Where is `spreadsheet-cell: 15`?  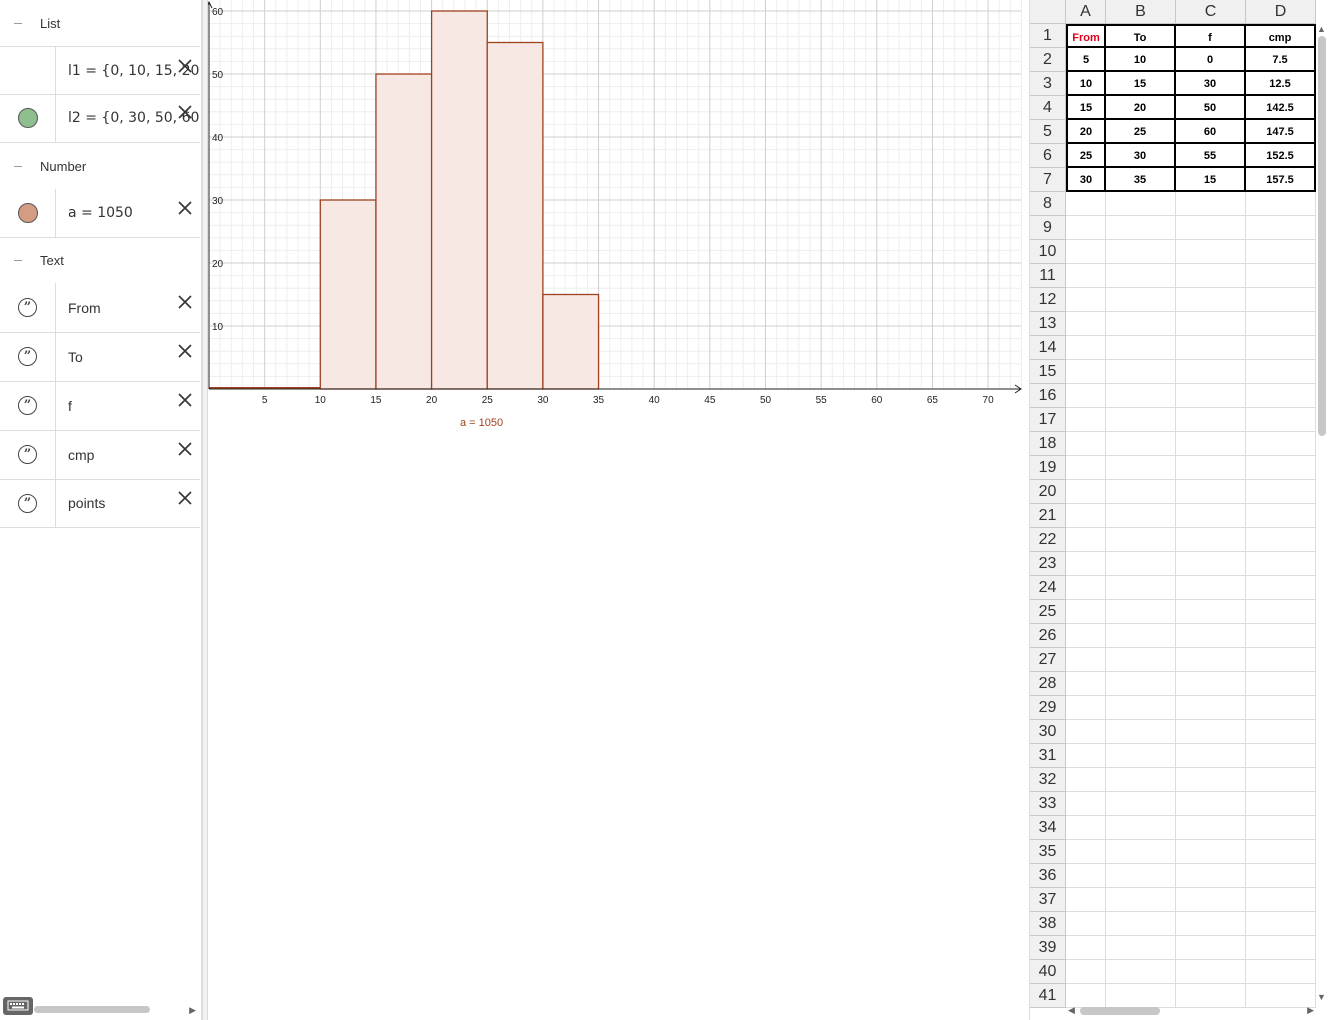
spreadsheet-cell: 15 is located at coordinates (1141, 84).